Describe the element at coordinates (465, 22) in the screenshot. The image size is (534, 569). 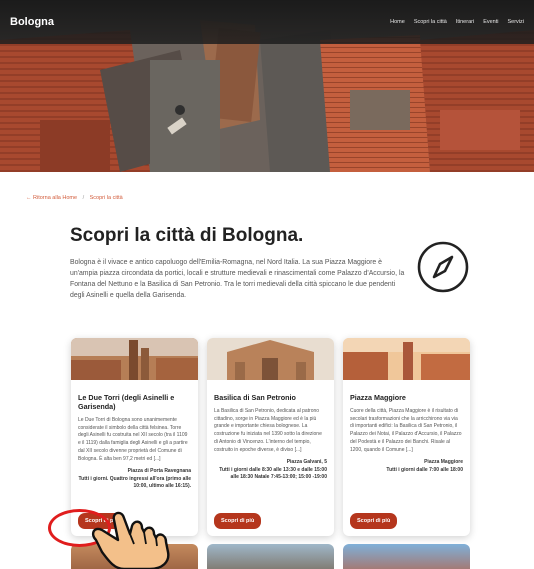
I see `nav-item-itinerari: Itinerari` at that location.